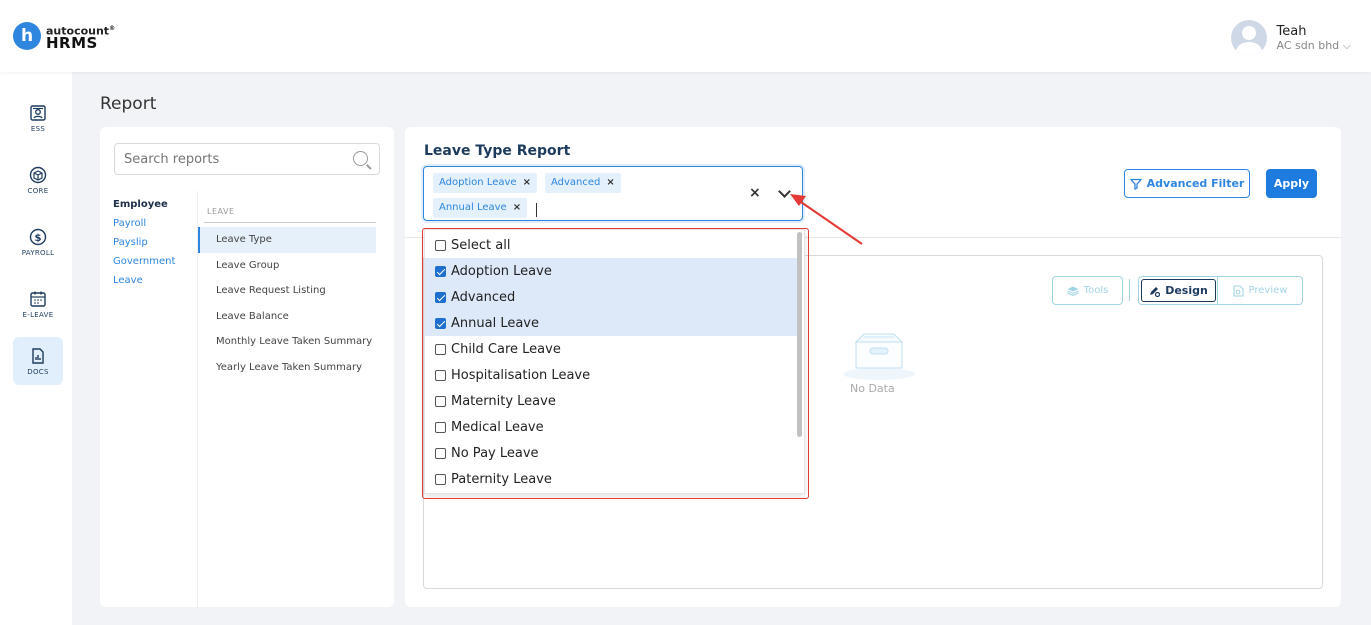 The image size is (1371, 625). Describe the element at coordinates (221, 211) in the screenshot. I see `sub-section-header: LEAVE` at that location.